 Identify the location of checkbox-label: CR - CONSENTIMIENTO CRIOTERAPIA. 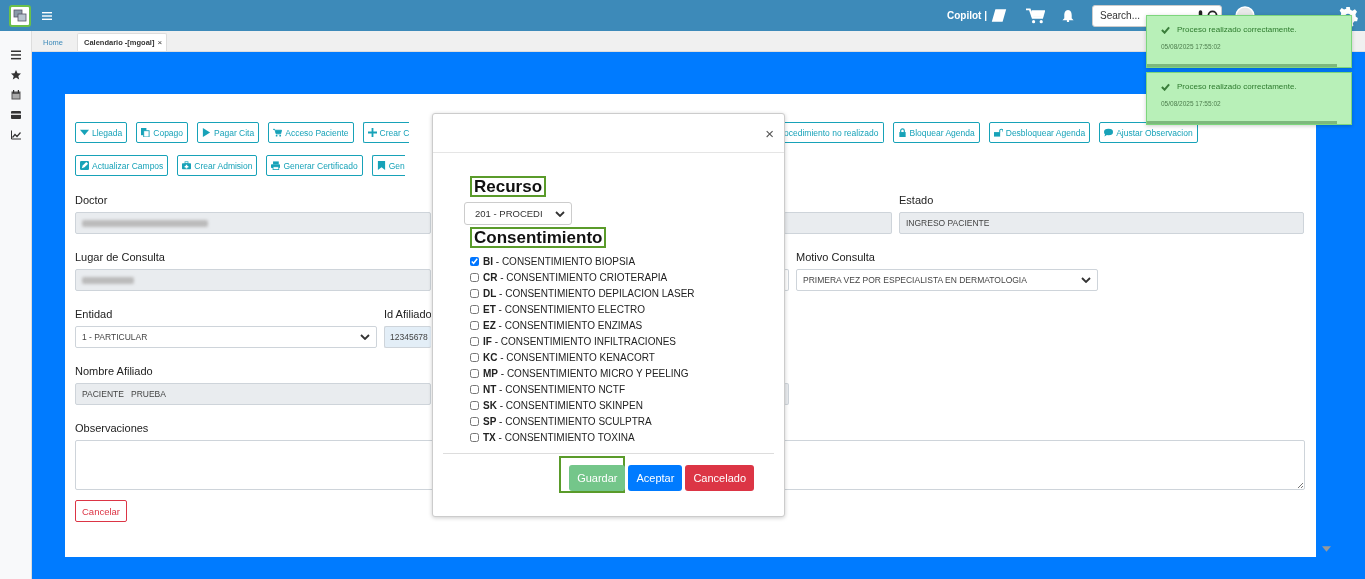
(575, 277).